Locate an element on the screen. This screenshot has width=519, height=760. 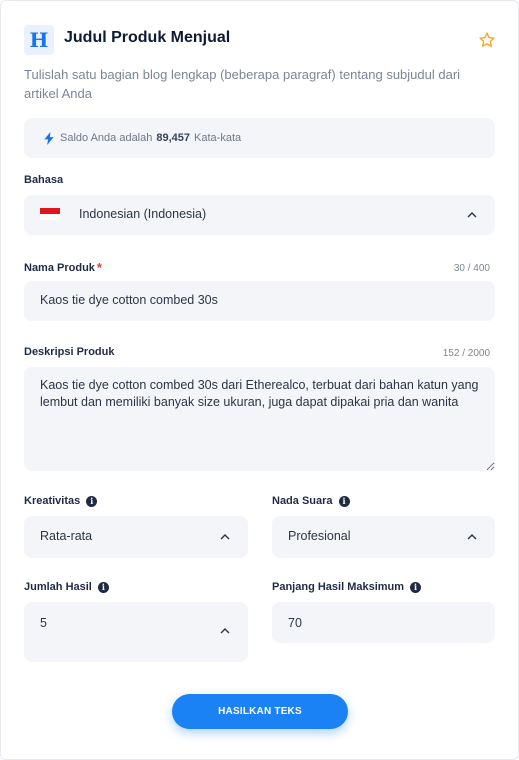
tone-label: Nada Suara i is located at coordinates (311, 501).